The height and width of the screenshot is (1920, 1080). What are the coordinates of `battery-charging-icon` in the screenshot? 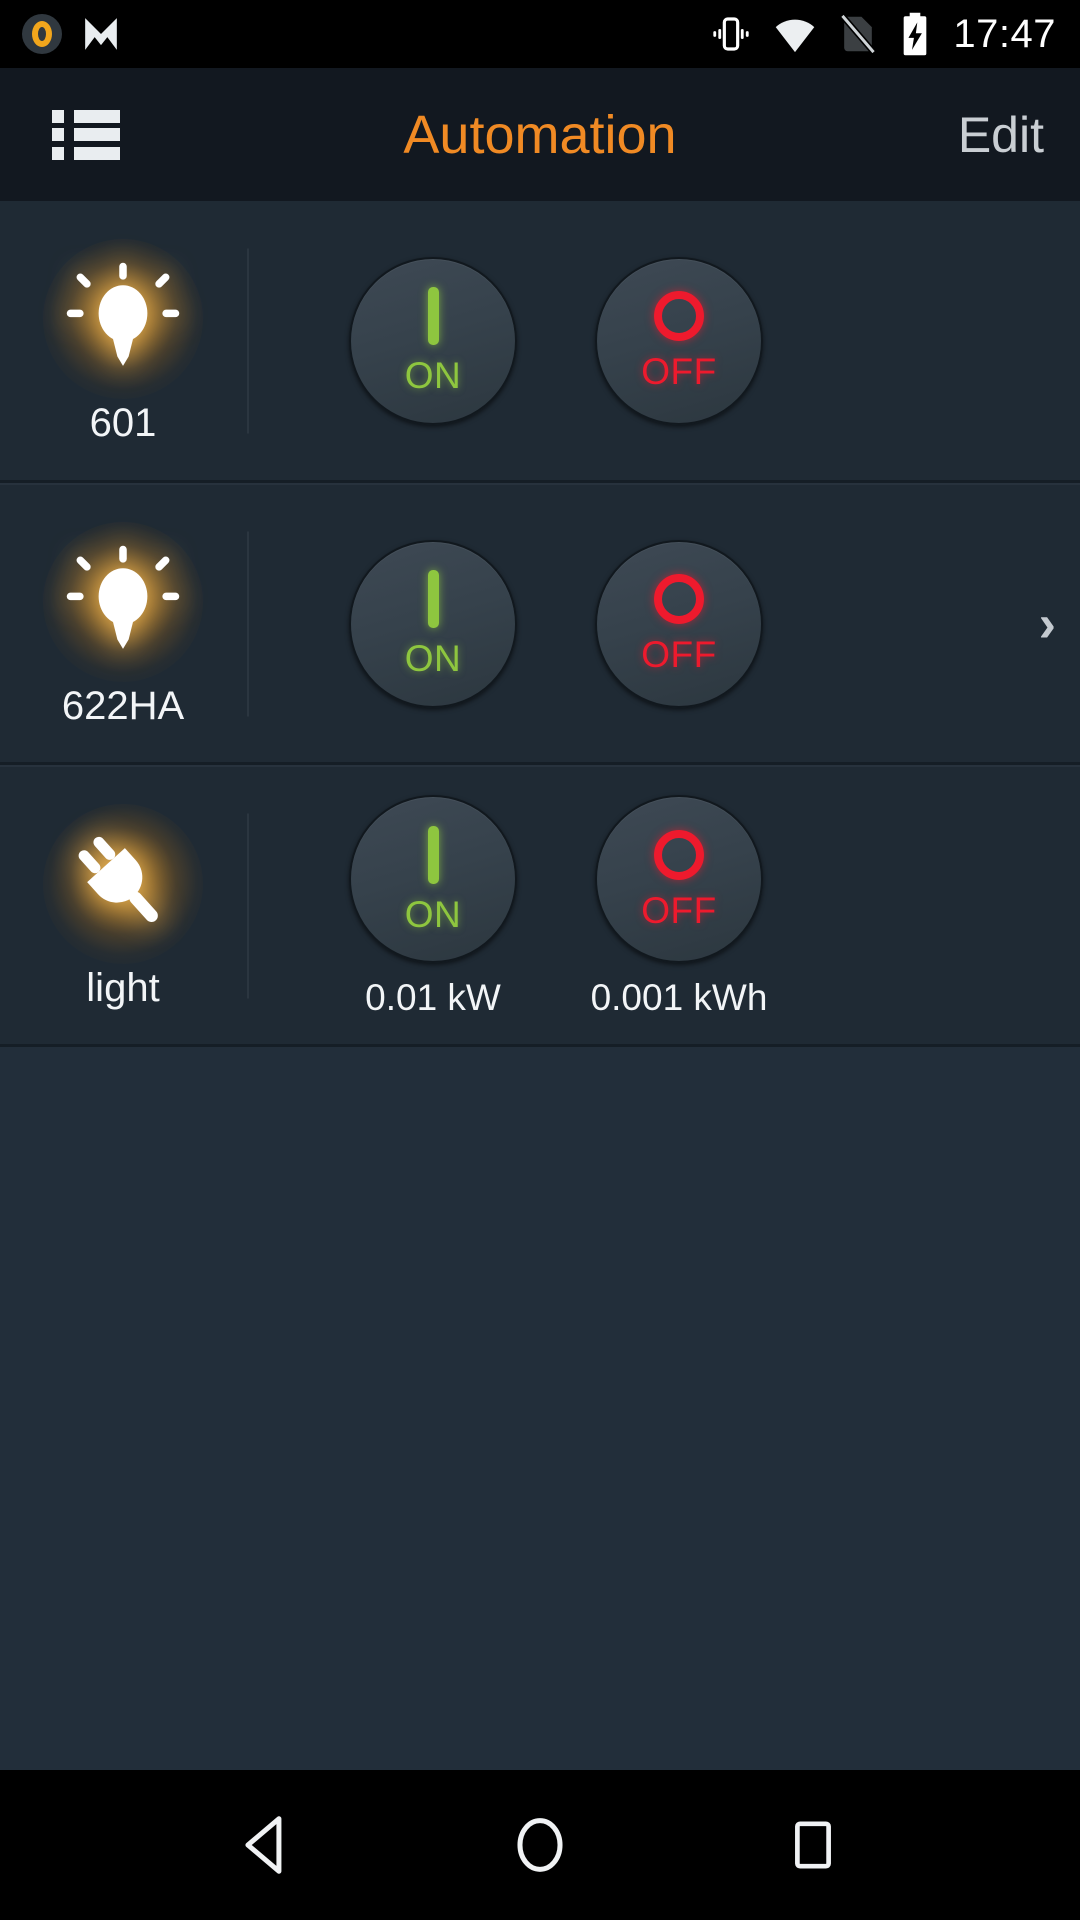 It's located at (915, 34).